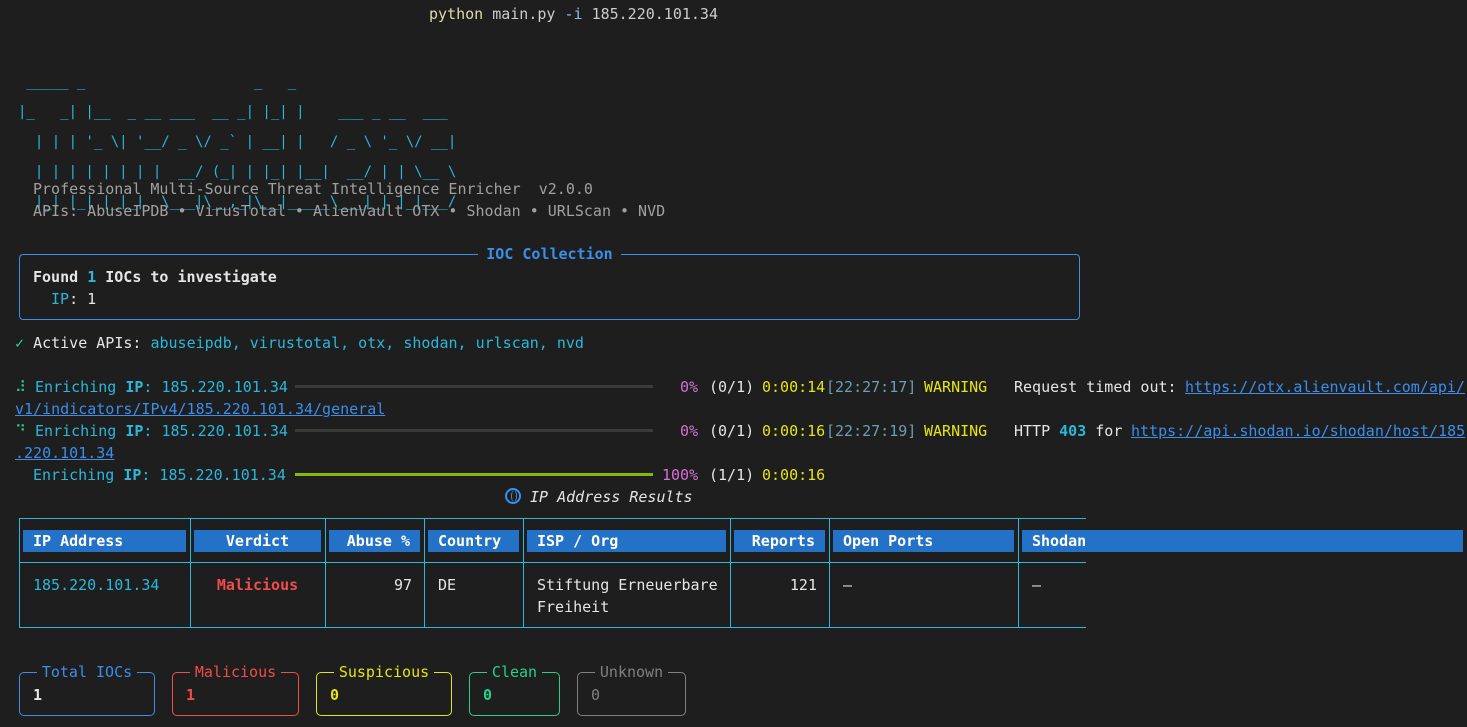 This screenshot has width=1467, height=727. What do you see at coordinates (488, 695) in the screenshot?
I see `stat-clean-value: 0` at bounding box center [488, 695].